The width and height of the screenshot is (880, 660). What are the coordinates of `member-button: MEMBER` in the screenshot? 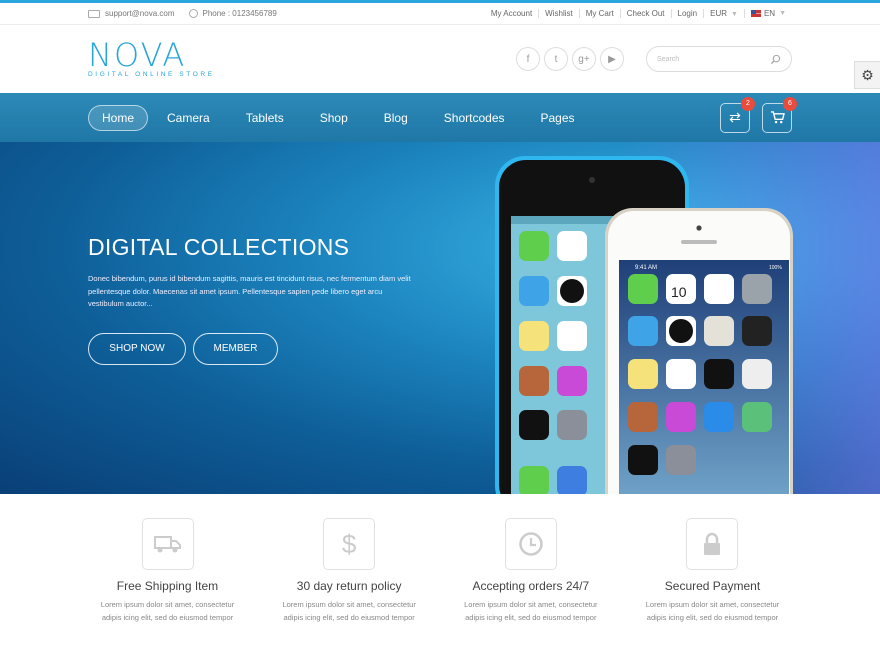 It's located at (235, 348).